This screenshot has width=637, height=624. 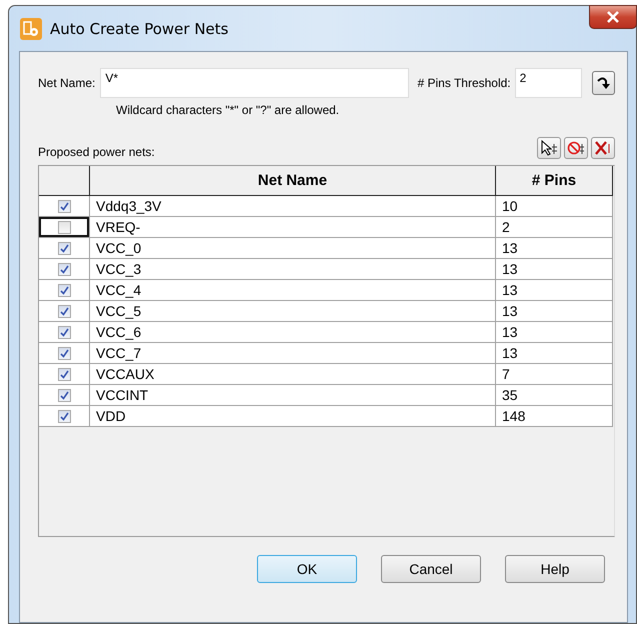 I want to click on pins-cell: 10, so click(x=554, y=206).